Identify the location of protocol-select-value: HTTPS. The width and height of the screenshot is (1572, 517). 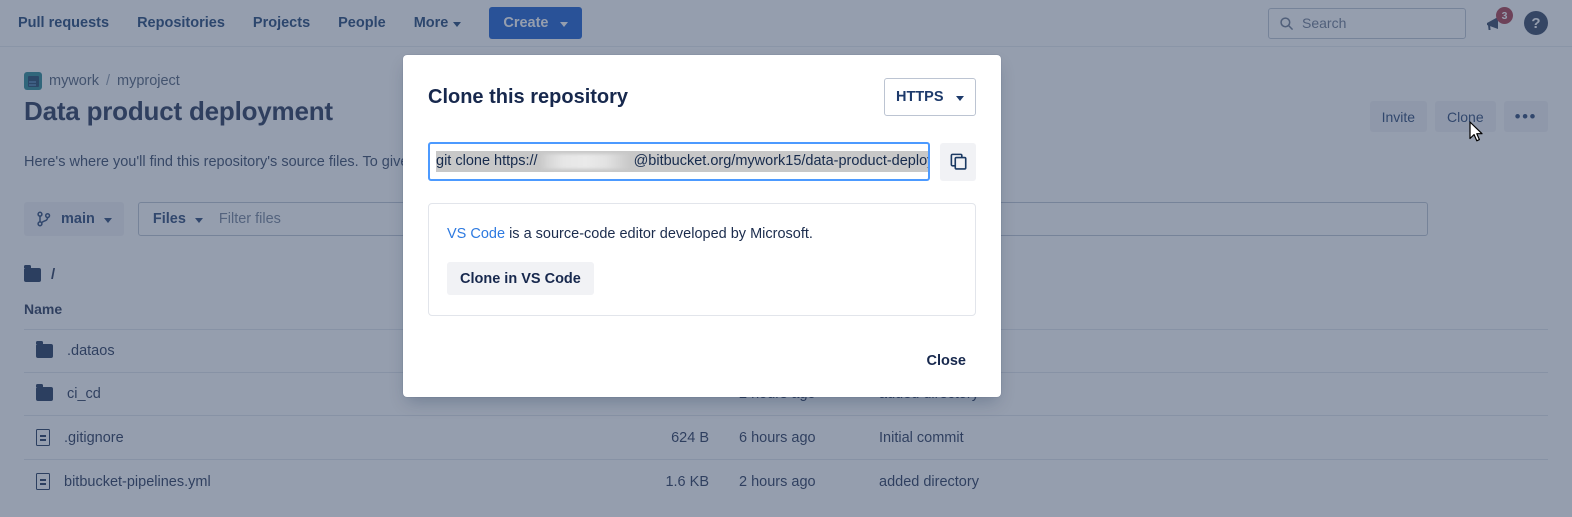
(920, 97).